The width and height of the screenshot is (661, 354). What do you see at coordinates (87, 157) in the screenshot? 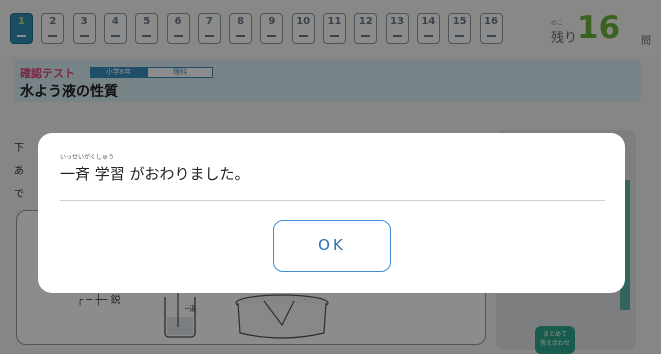
I see `dialog-furigana: いっせいがくしゅう` at bounding box center [87, 157].